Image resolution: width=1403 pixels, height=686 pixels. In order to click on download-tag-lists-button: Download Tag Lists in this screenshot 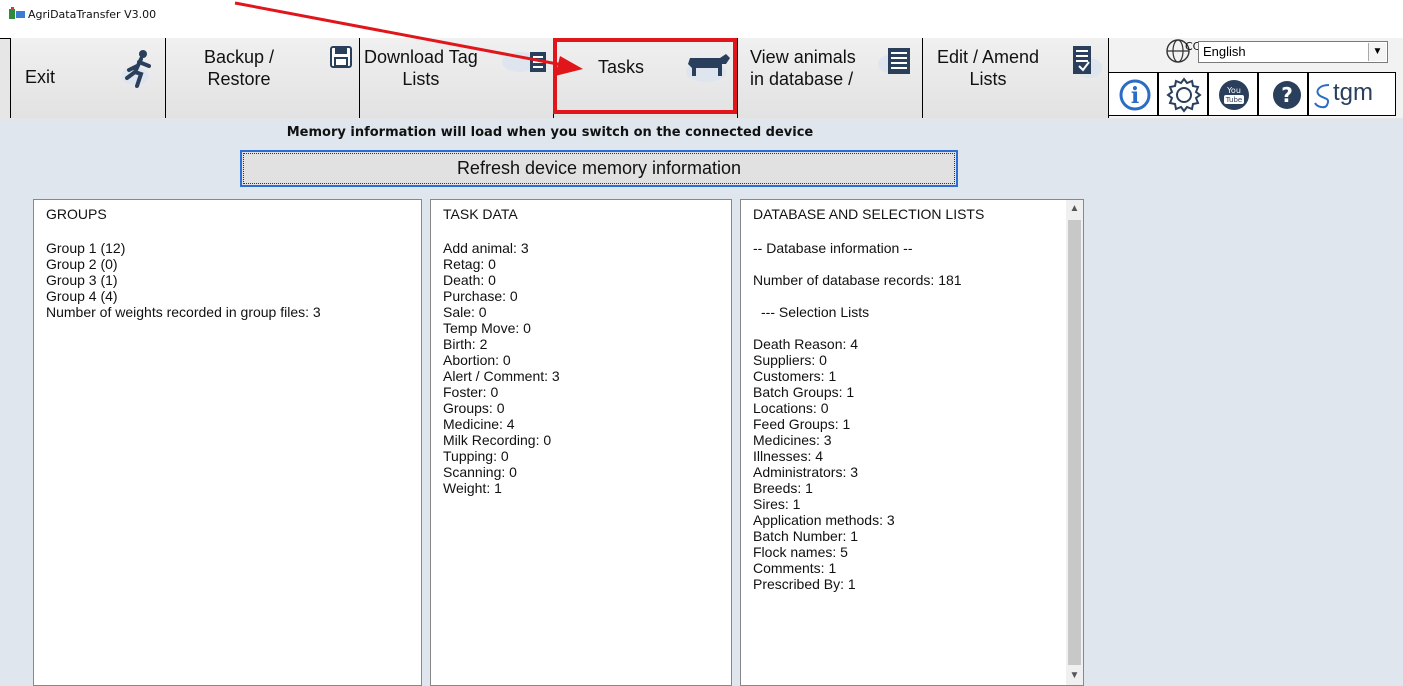, I will do `click(456, 78)`.